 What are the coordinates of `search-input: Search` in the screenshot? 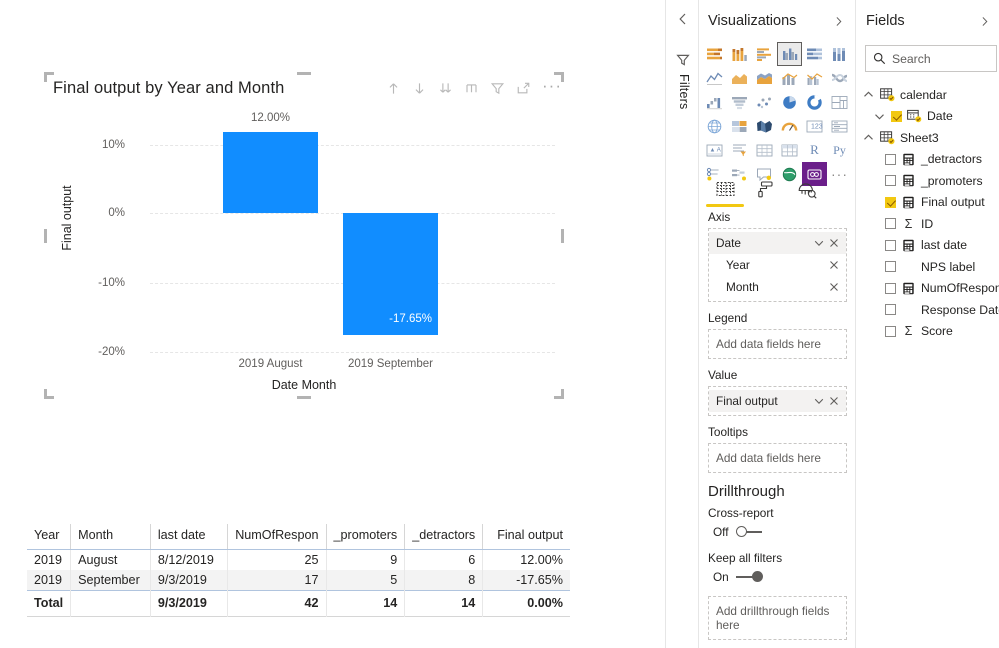 It's located at (931, 58).